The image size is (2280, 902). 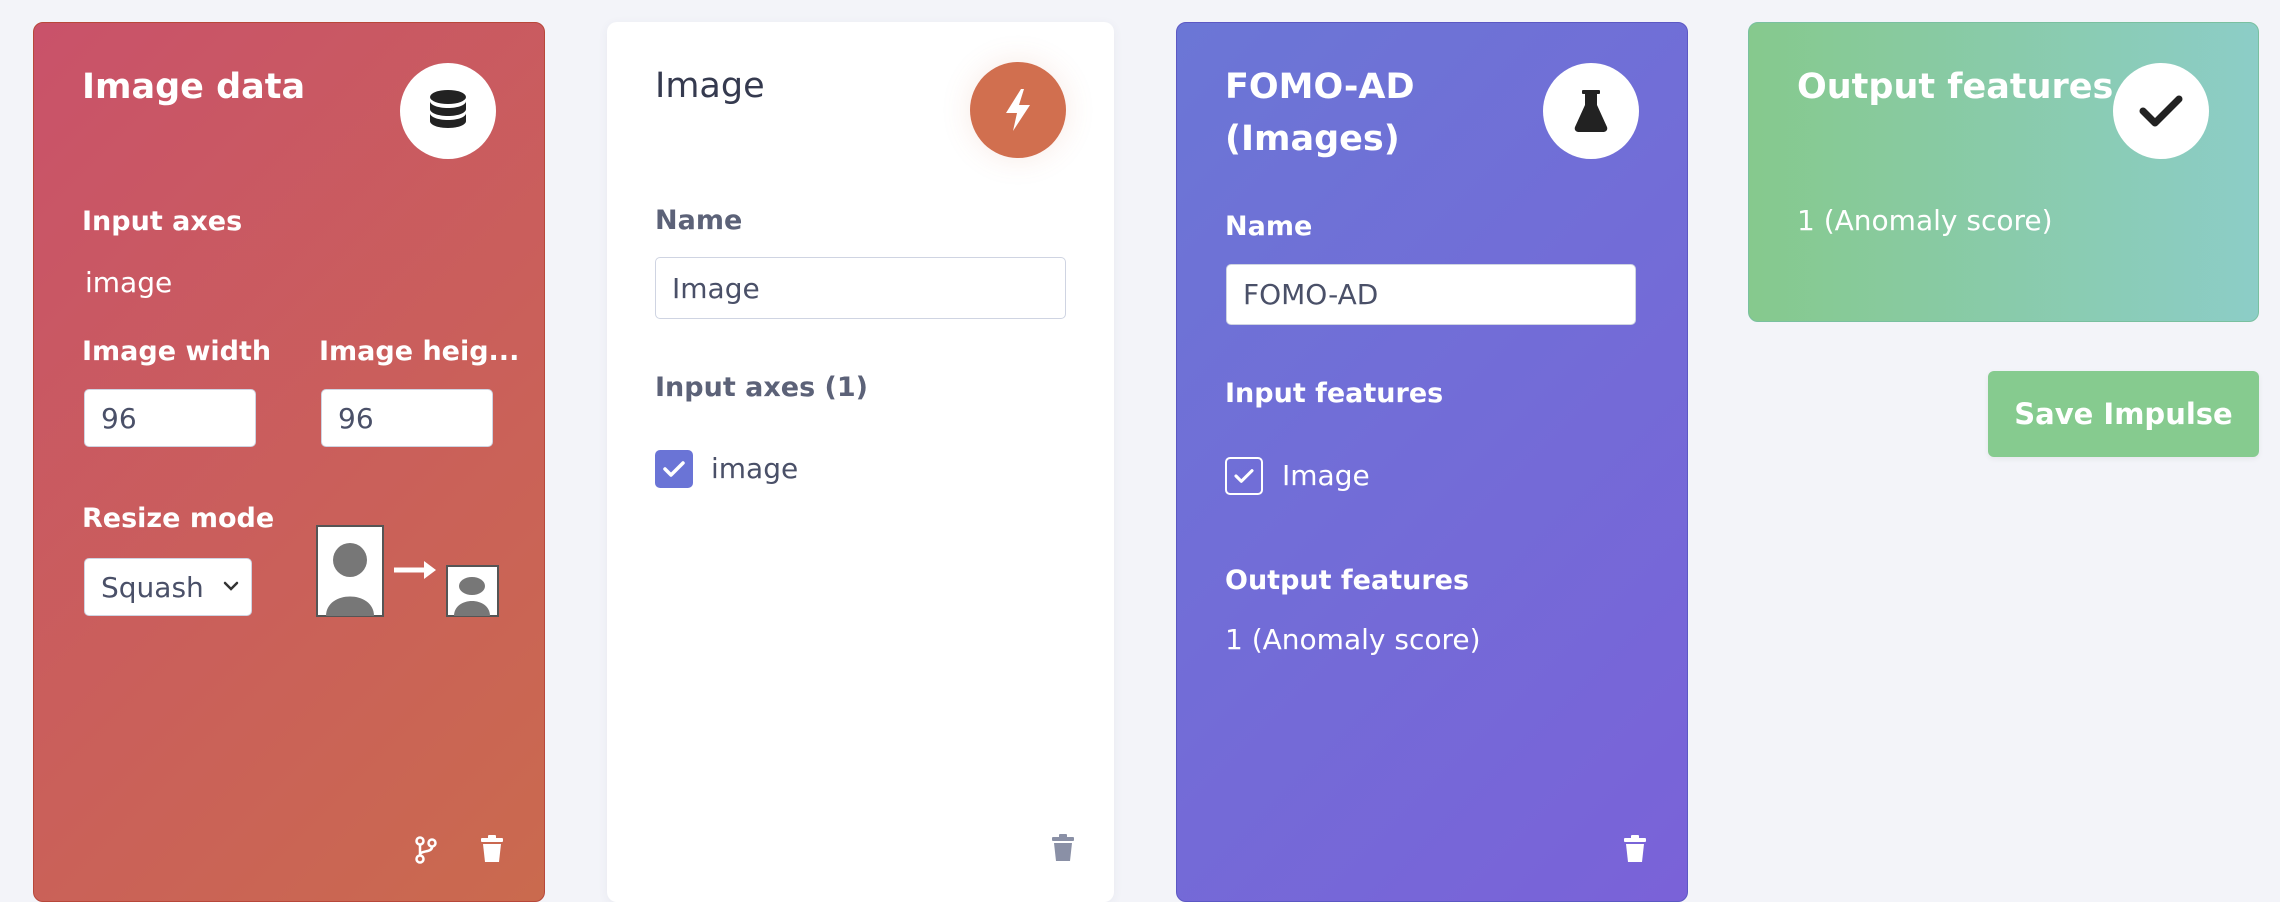 I want to click on name-input: Image, so click(x=860, y=288).